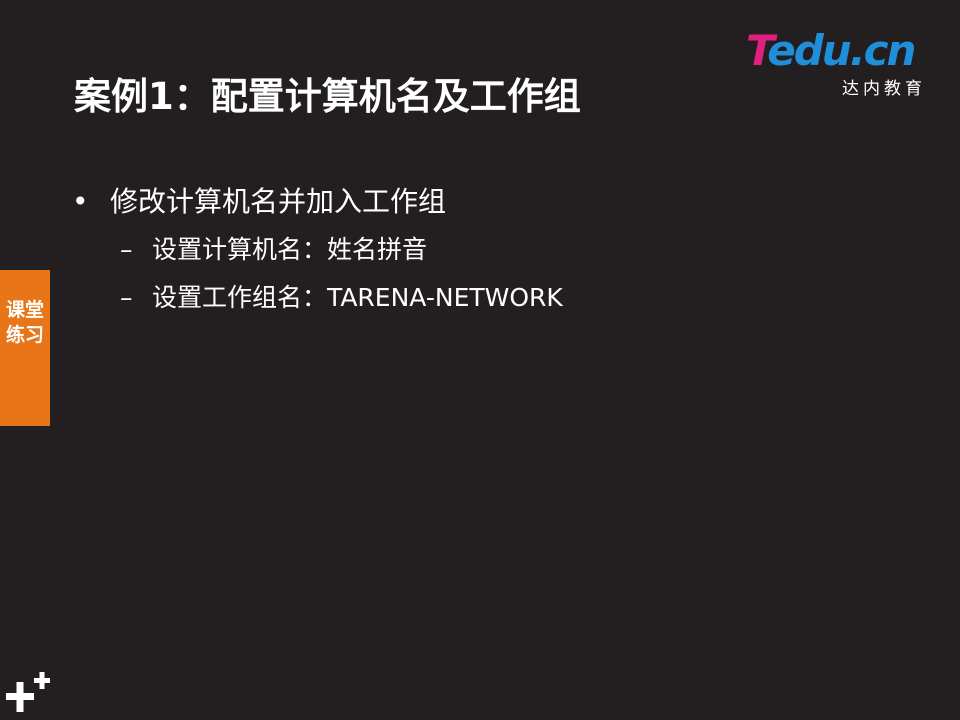 The width and height of the screenshot is (960, 720). I want to click on bullet-item: • 修改计算机名并加入工作组, so click(502, 202).